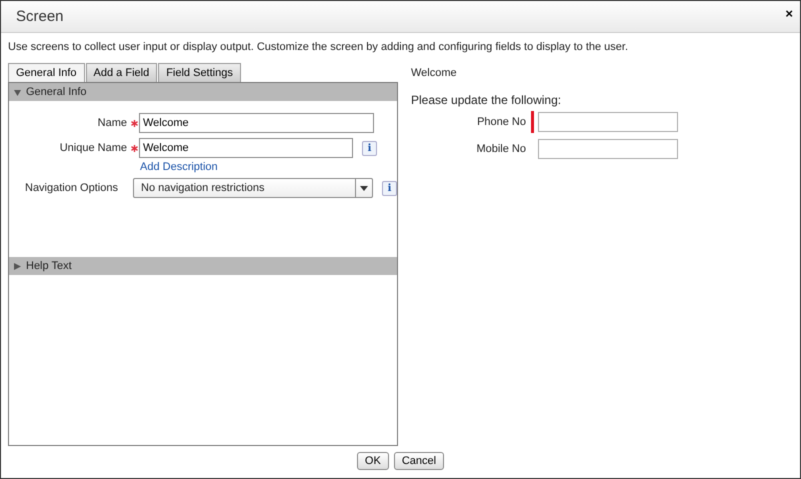  Describe the element at coordinates (789, 13) in the screenshot. I see `close-button: ×` at that location.